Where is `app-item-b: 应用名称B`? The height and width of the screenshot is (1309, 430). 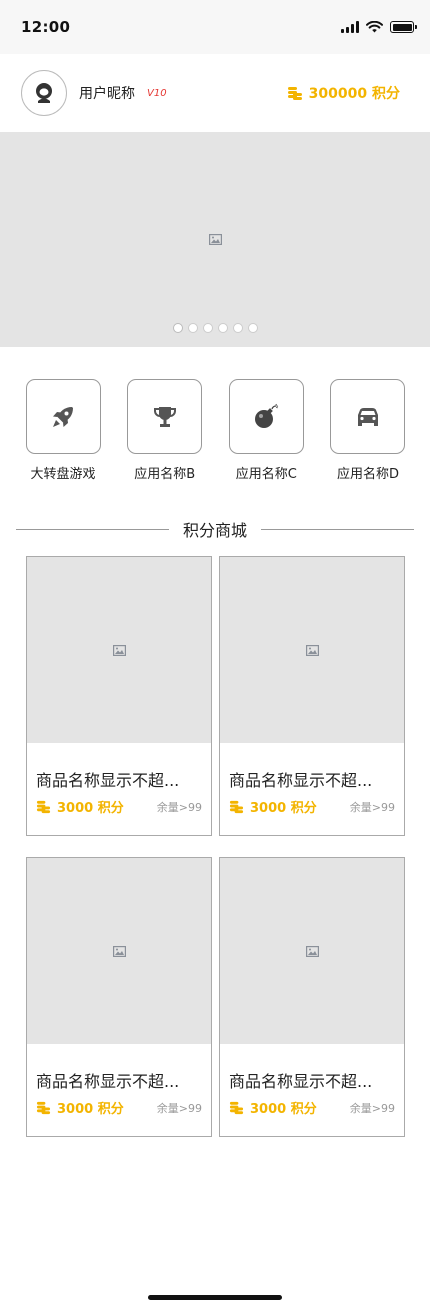 app-item-b: 应用名称B is located at coordinates (165, 430).